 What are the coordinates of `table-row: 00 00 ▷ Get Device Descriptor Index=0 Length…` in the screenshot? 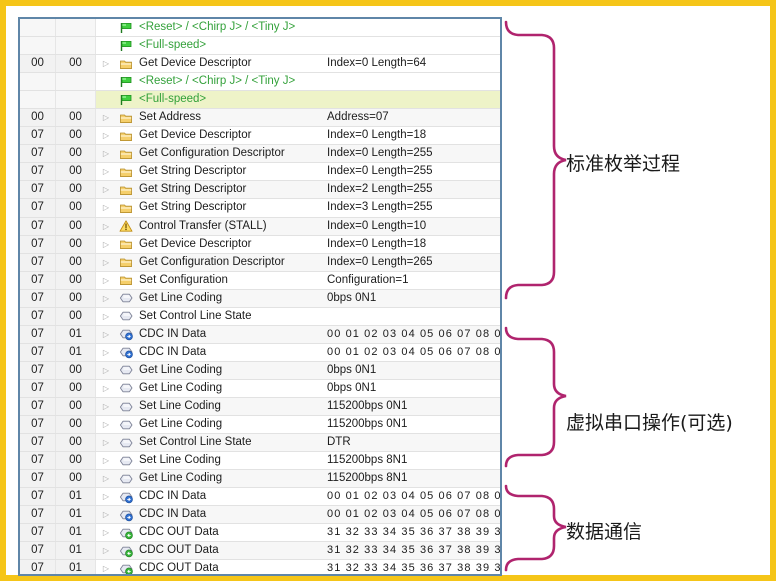 It's located at (260, 64).